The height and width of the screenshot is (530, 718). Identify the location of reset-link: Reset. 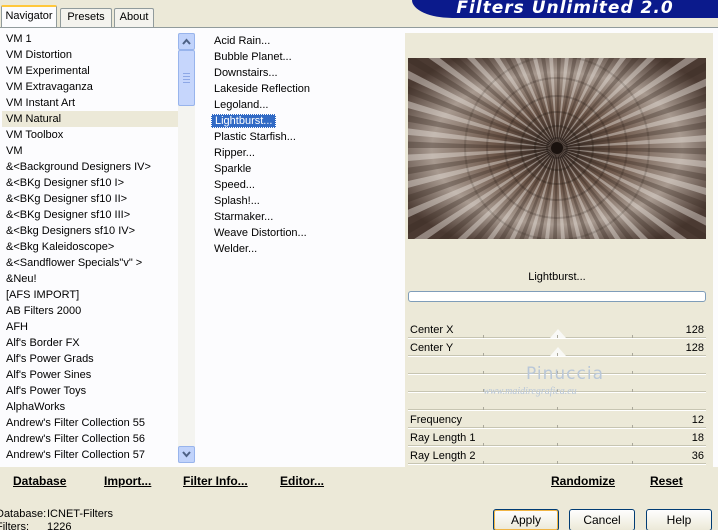
(666, 481).